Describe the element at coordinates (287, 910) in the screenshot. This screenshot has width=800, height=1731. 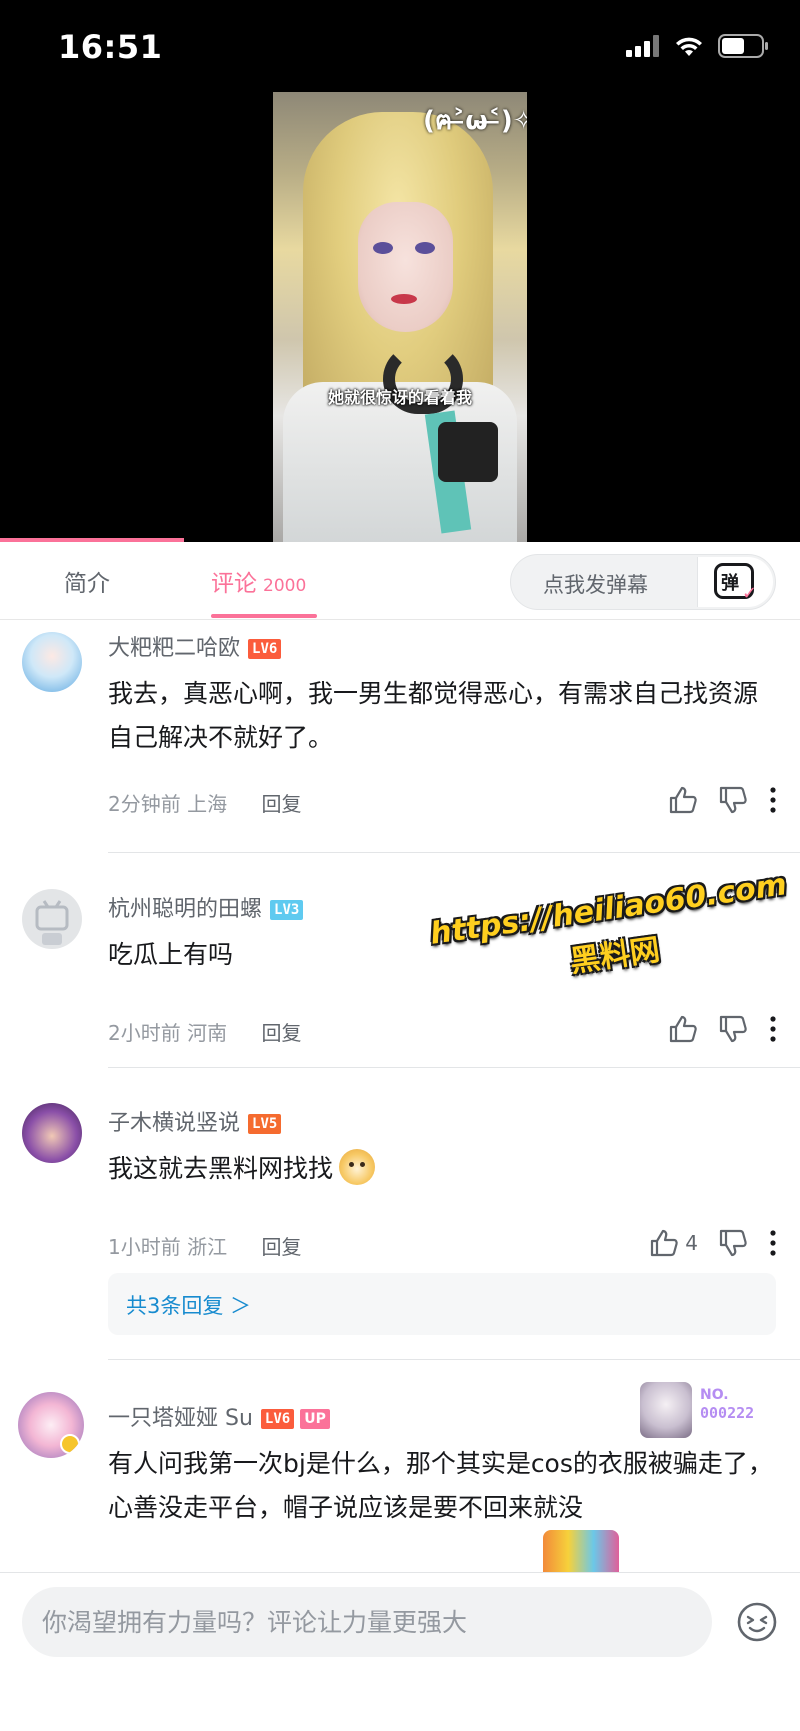
I see `level-badge: LV3` at that location.